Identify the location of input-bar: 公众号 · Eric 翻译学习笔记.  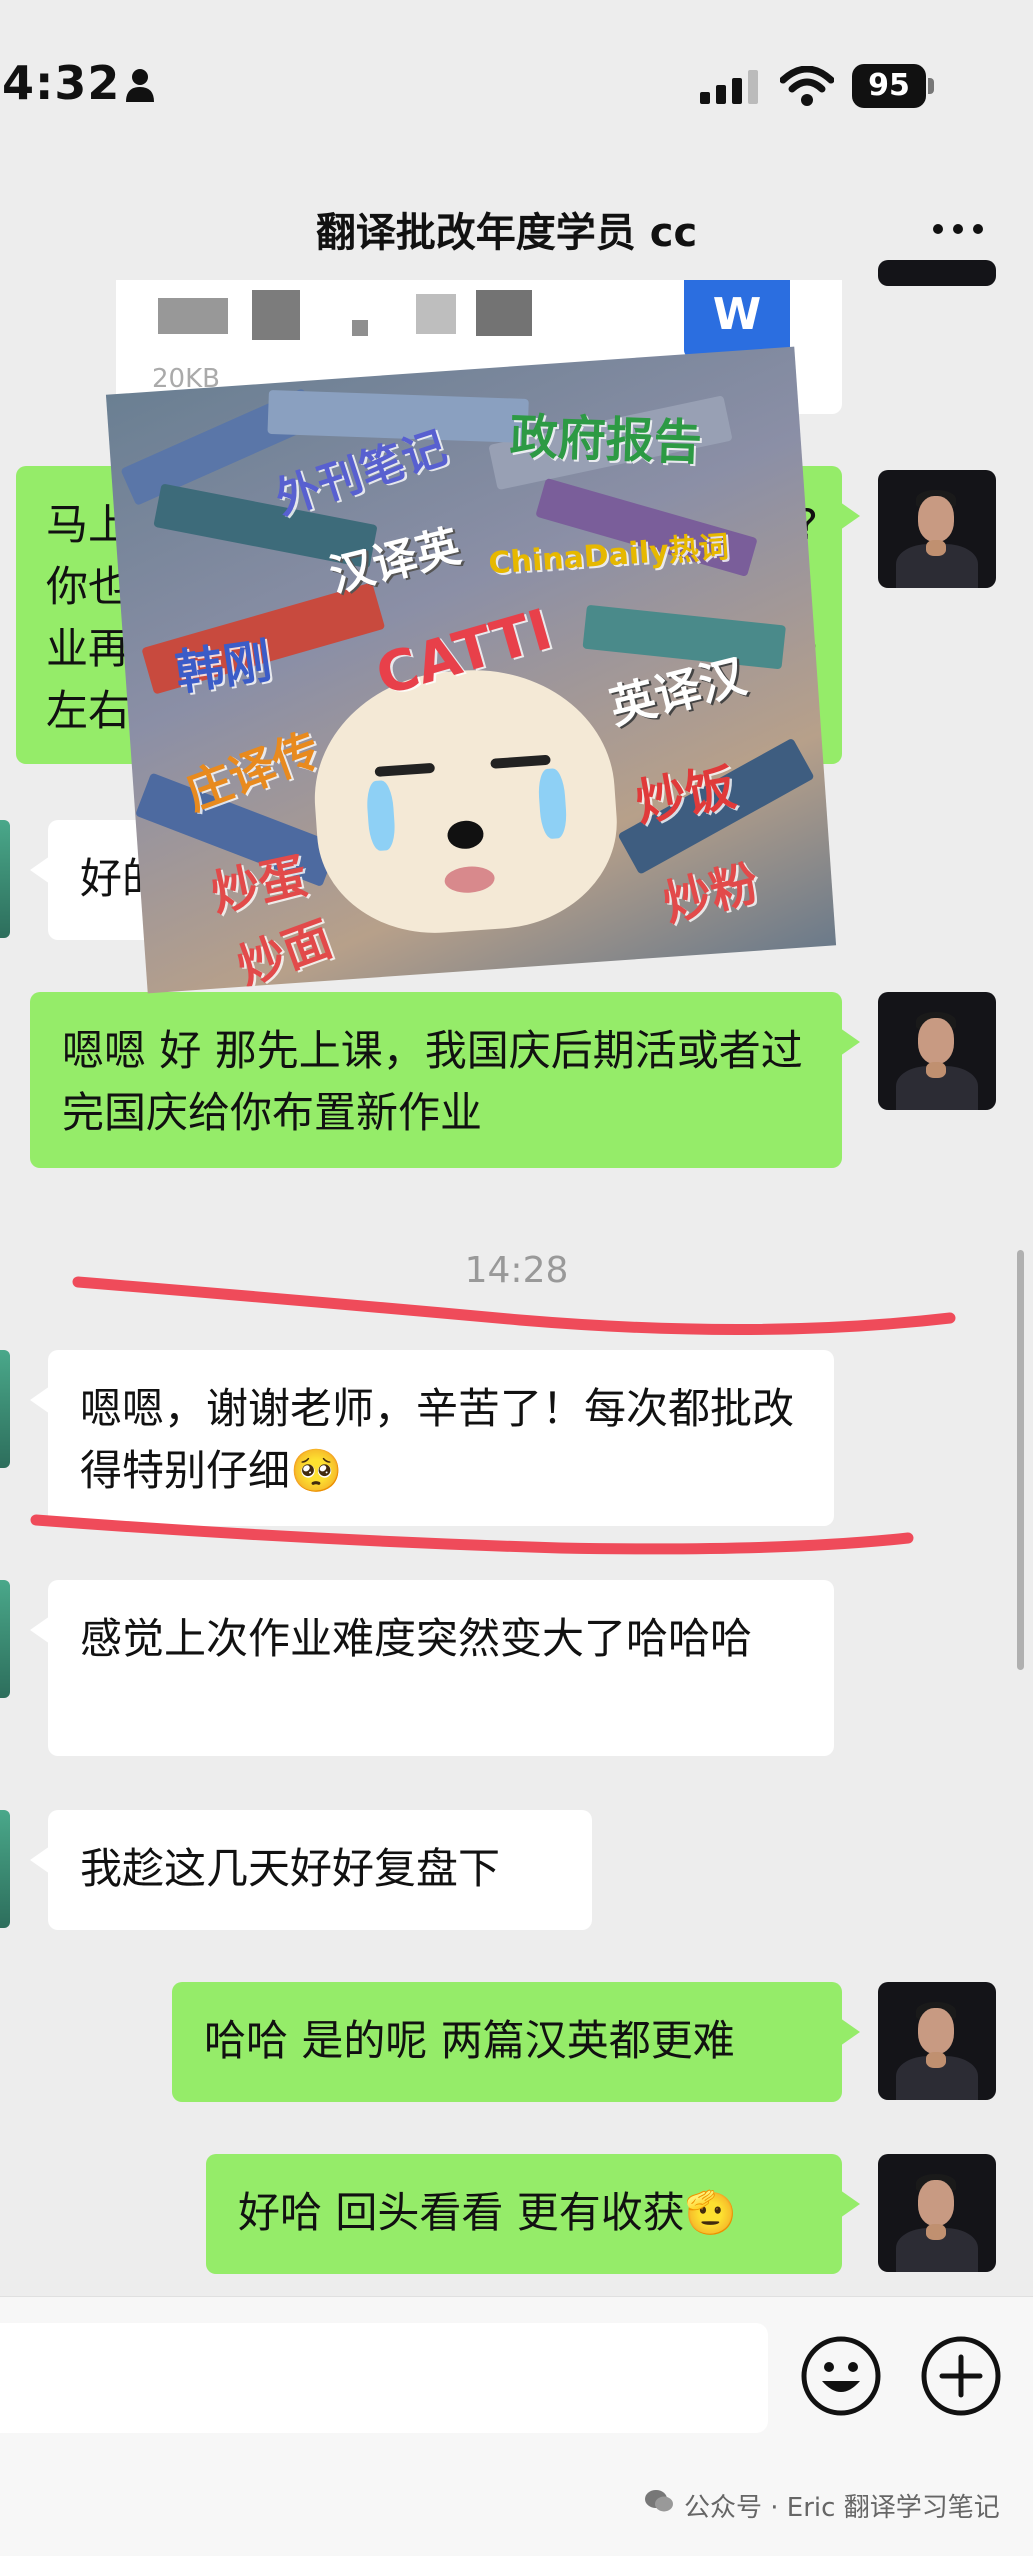
(516, 2426).